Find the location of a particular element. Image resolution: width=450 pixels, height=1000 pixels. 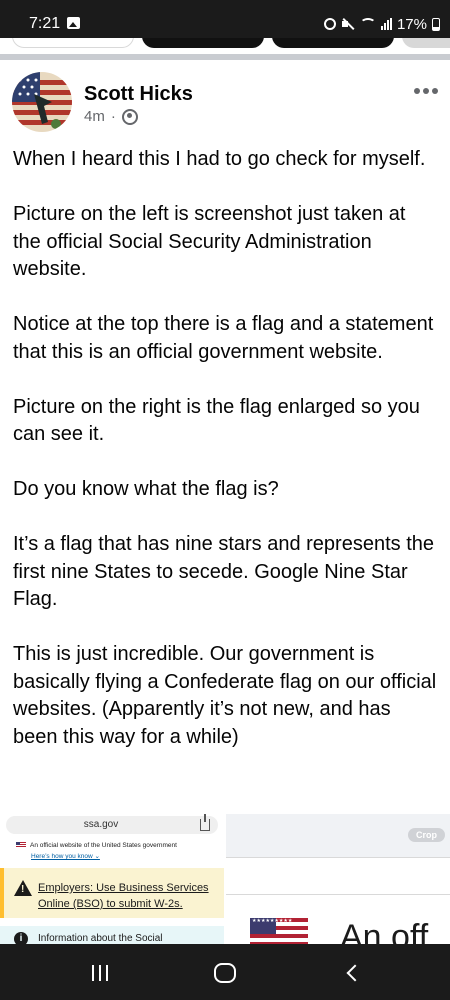

gallery-icon is located at coordinates (73, 23).